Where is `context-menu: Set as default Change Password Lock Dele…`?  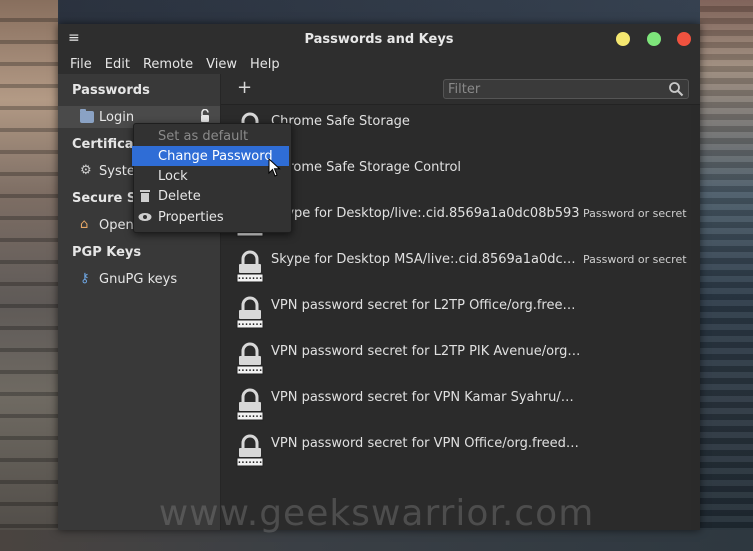 context-menu: Set as default Change Password Lock Dele… is located at coordinates (212, 178).